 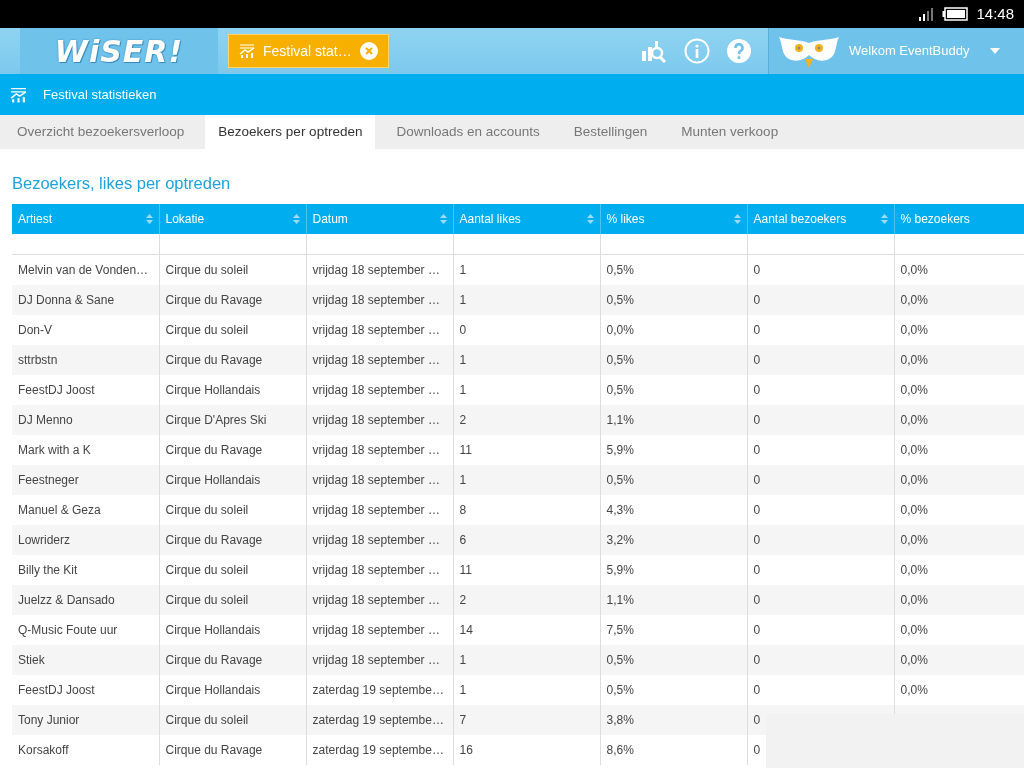 What do you see at coordinates (955, 14) in the screenshot?
I see `battery-icon` at bounding box center [955, 14].